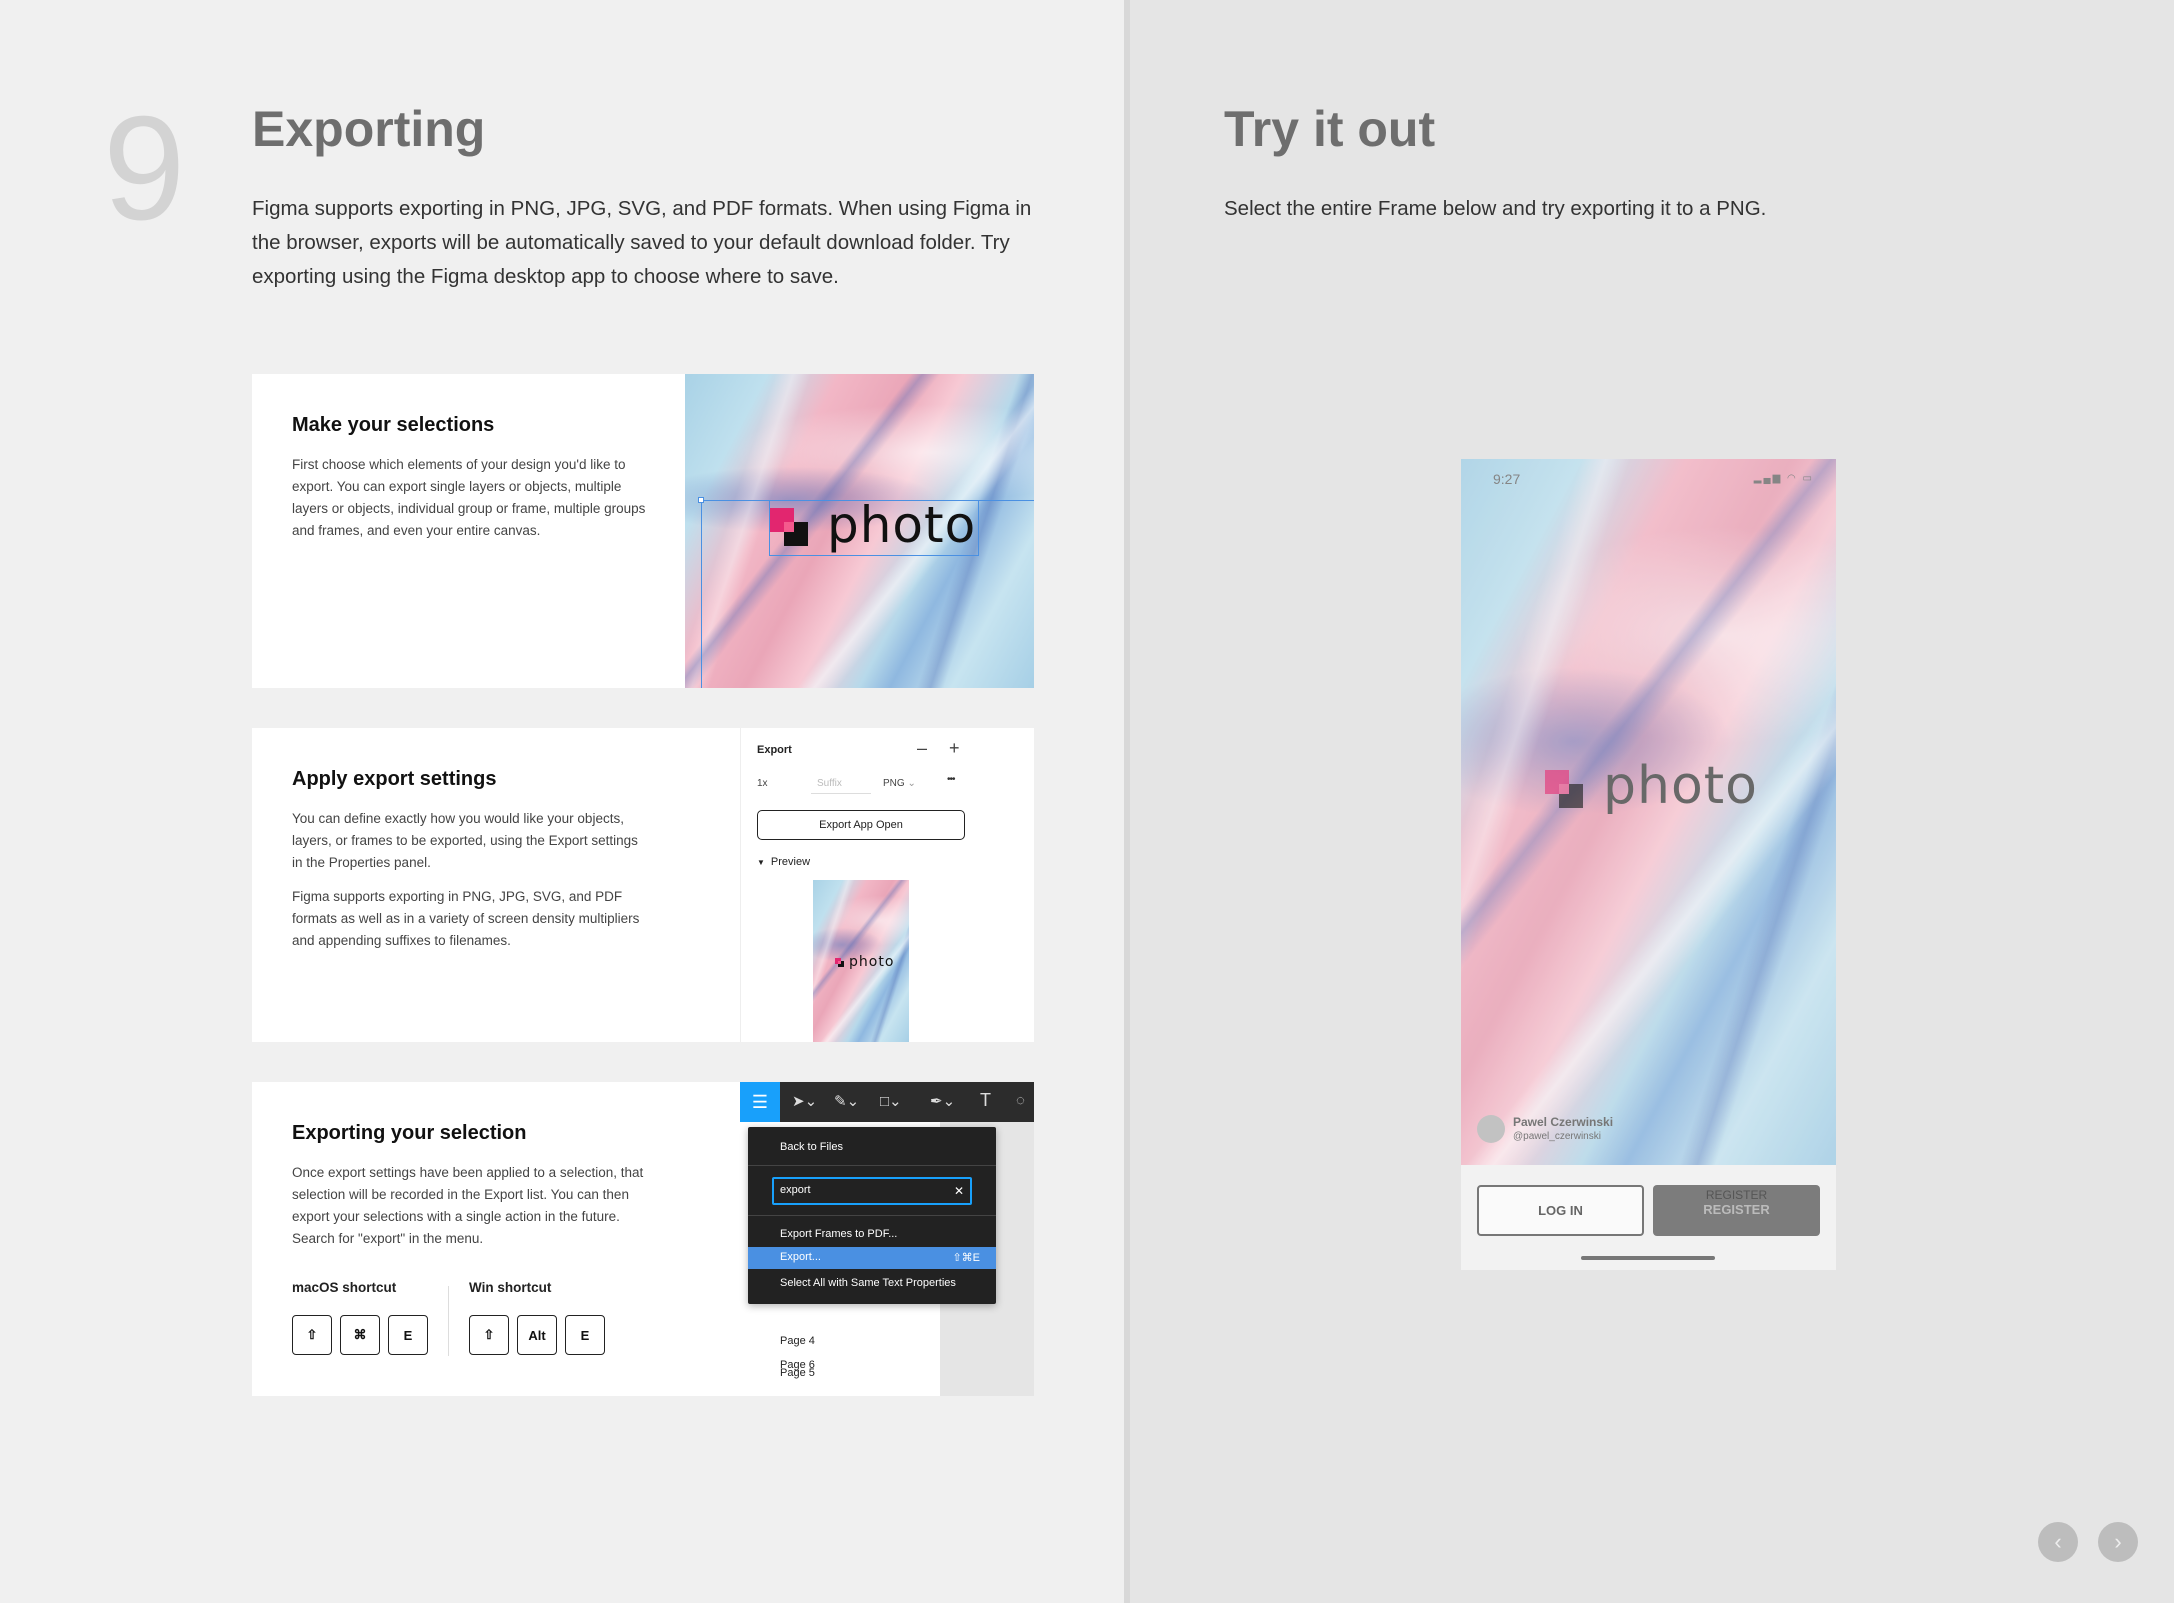 This screenshot has height=1603, width=2174. Describe the element at coordinates (144, 168) in the screenshot. I see `step-number: 9` at that location.